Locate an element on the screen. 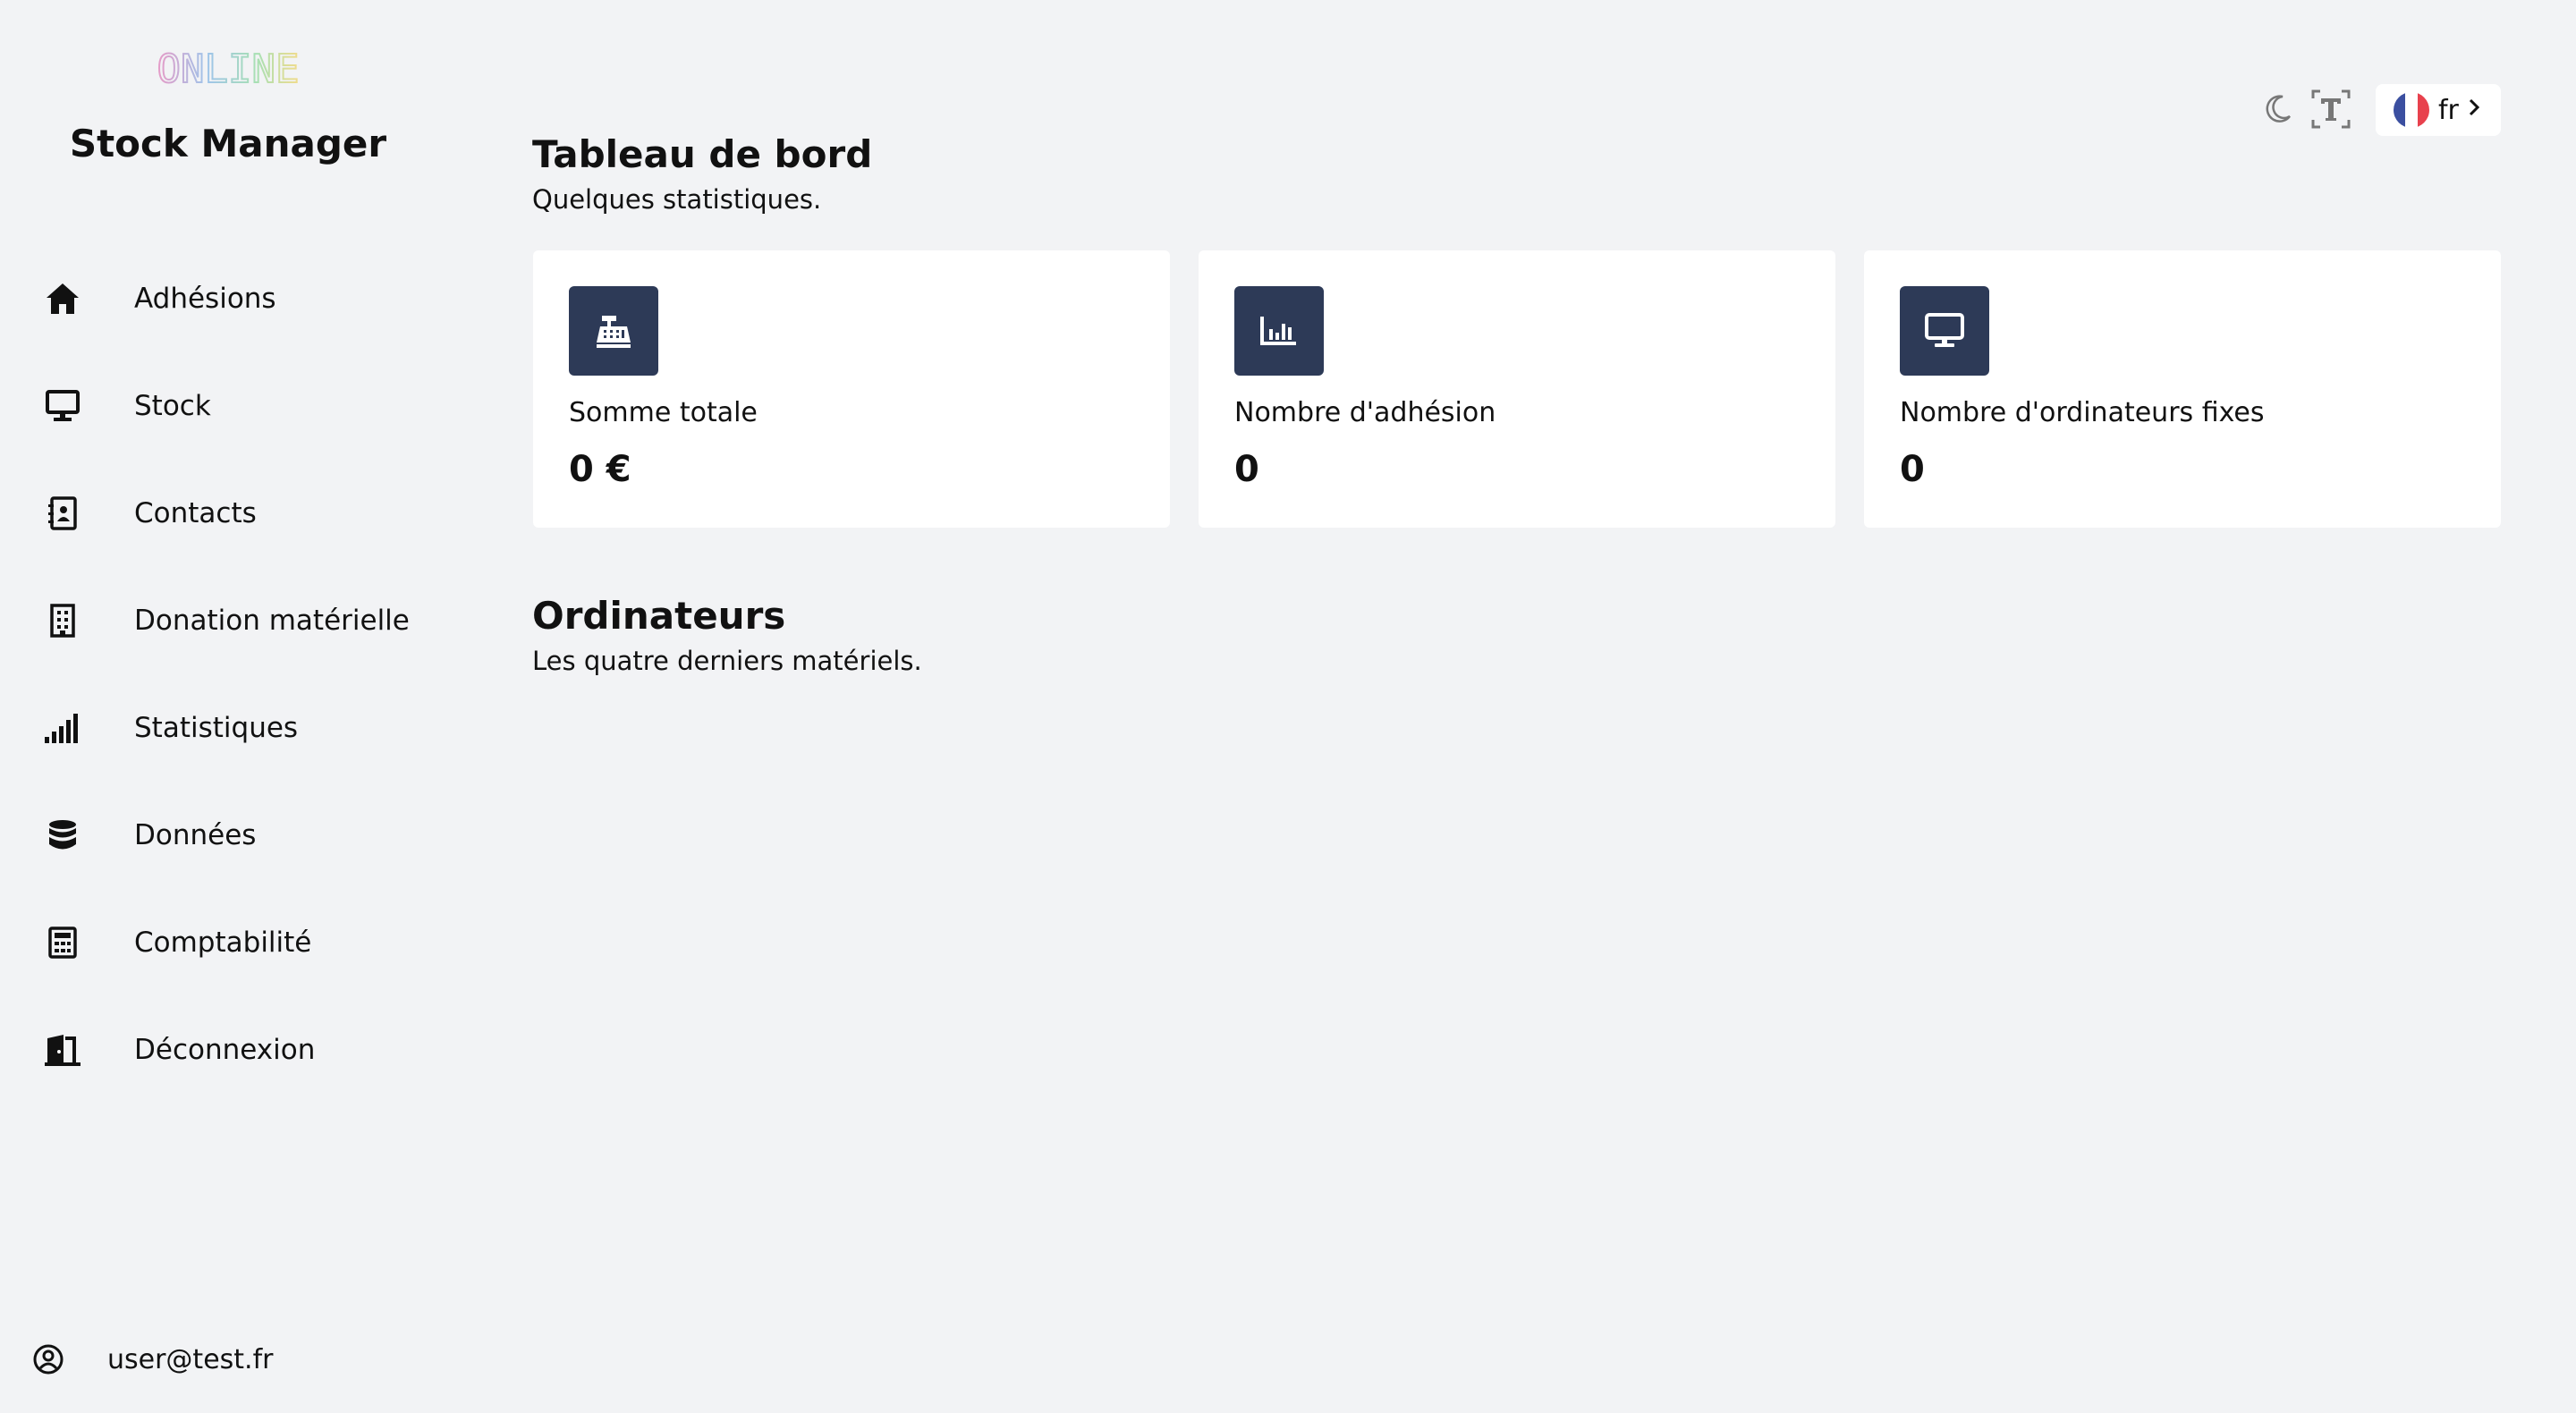 The image size is (2576, 1413). sidebar-item-contacts: Contacts is located at coordinates (146, 513).